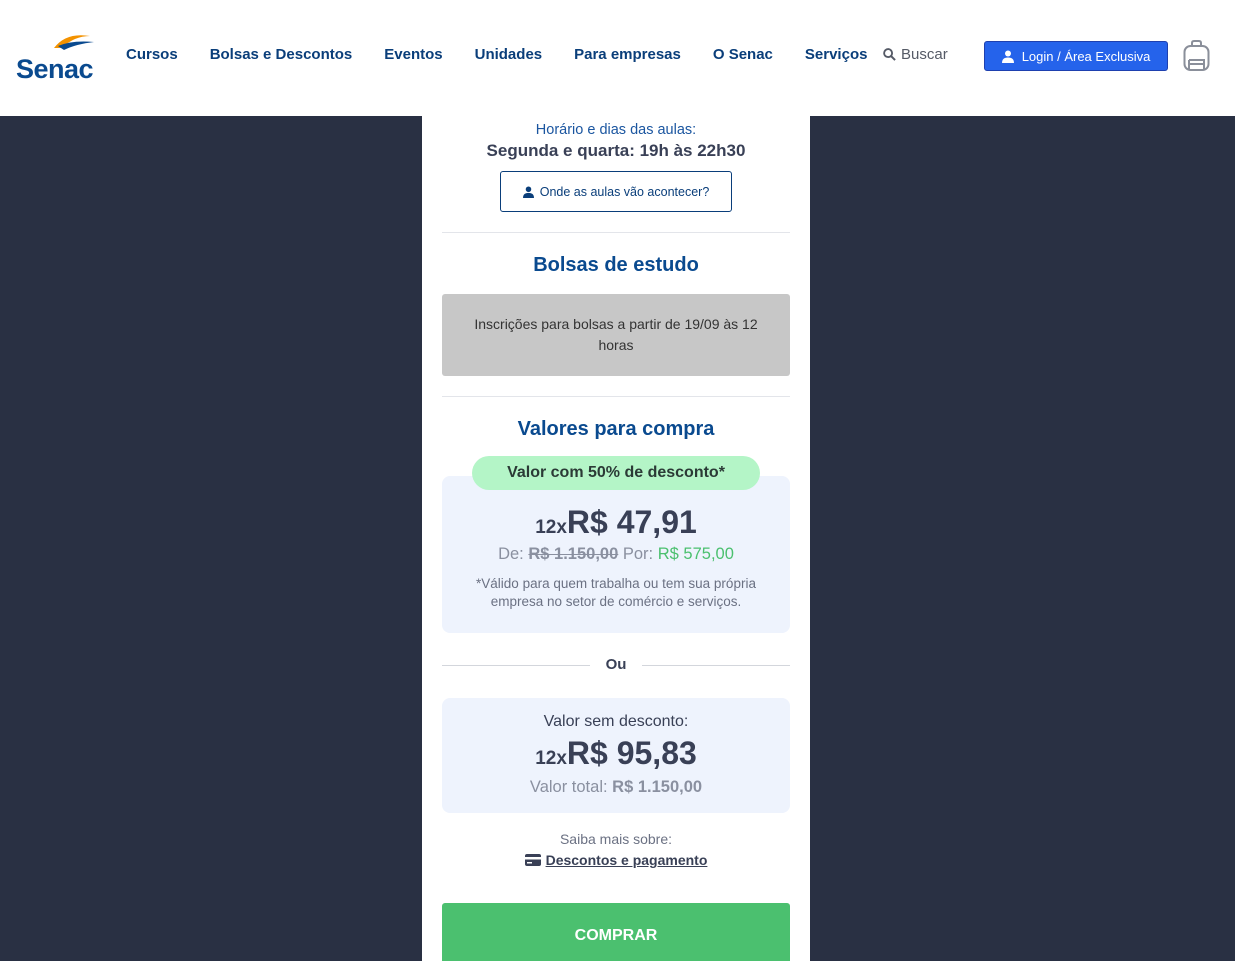 Image resolution: width=1235 pixels, height=961 pixels. I want to click on where-classes-label: Onde as aulas vão acontecer?, so click(624, 191).